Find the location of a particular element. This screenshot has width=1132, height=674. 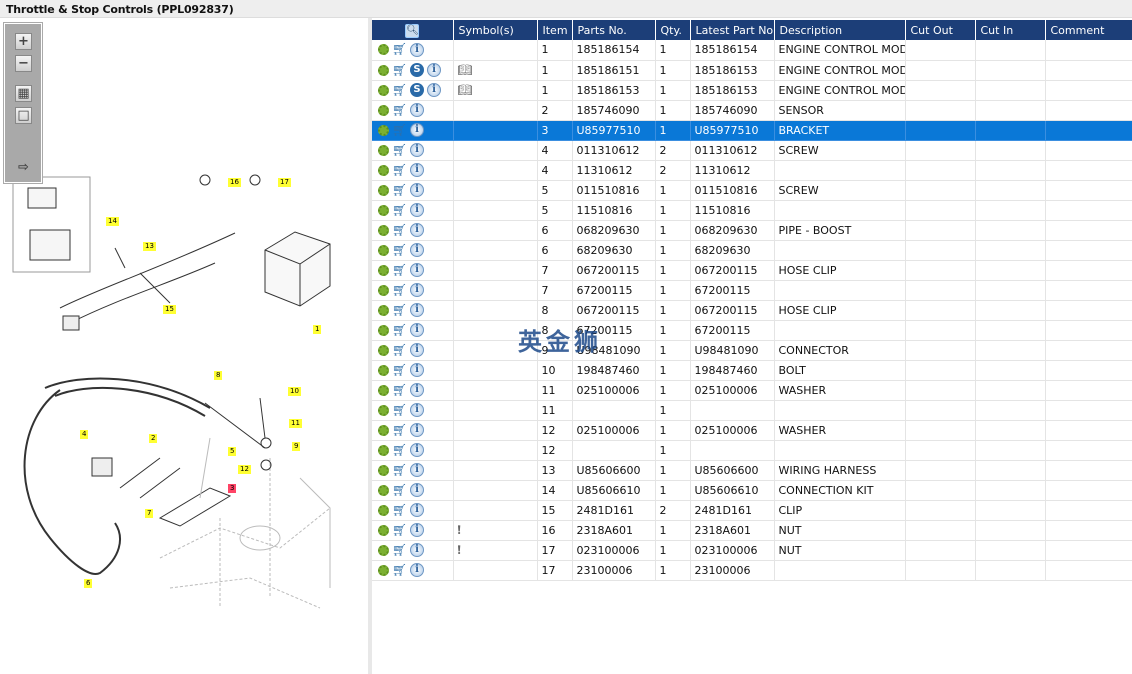

column-header-cut-out: Cut Out is located at coordinates (940, 30).